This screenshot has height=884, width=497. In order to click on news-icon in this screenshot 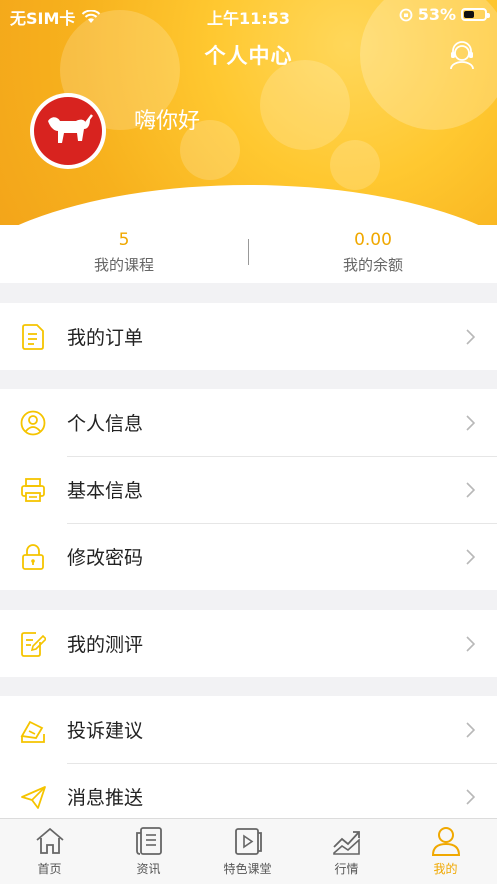, I will do `click(148, 841)`.